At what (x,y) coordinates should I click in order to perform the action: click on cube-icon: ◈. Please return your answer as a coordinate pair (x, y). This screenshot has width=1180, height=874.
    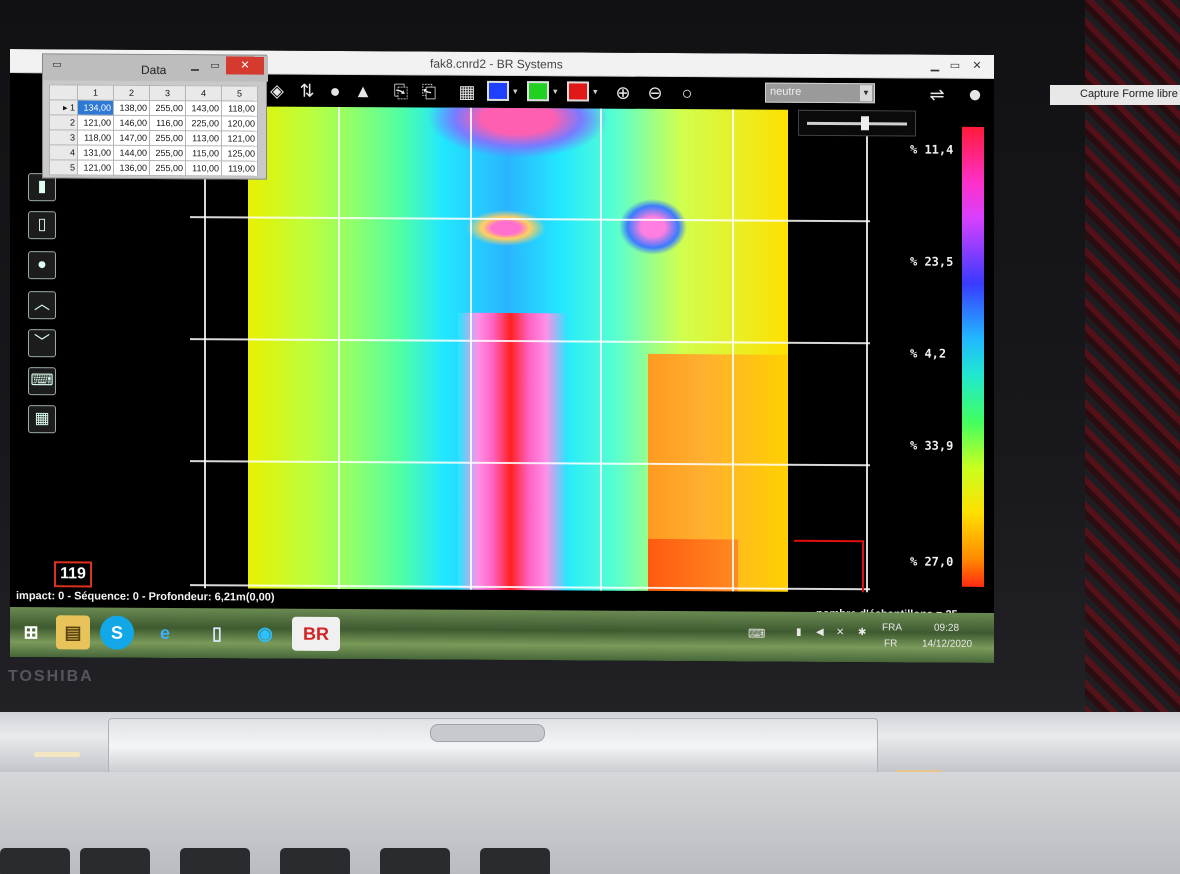
    Looking at the image, I should click on (277, 91).